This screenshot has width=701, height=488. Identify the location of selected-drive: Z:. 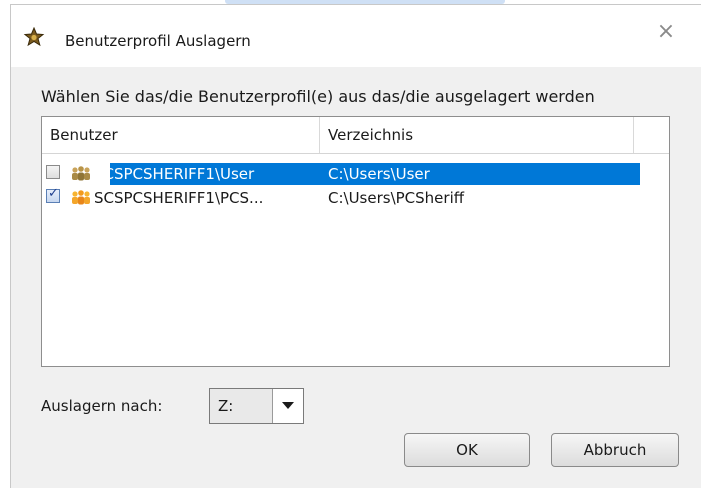
(241, 406).